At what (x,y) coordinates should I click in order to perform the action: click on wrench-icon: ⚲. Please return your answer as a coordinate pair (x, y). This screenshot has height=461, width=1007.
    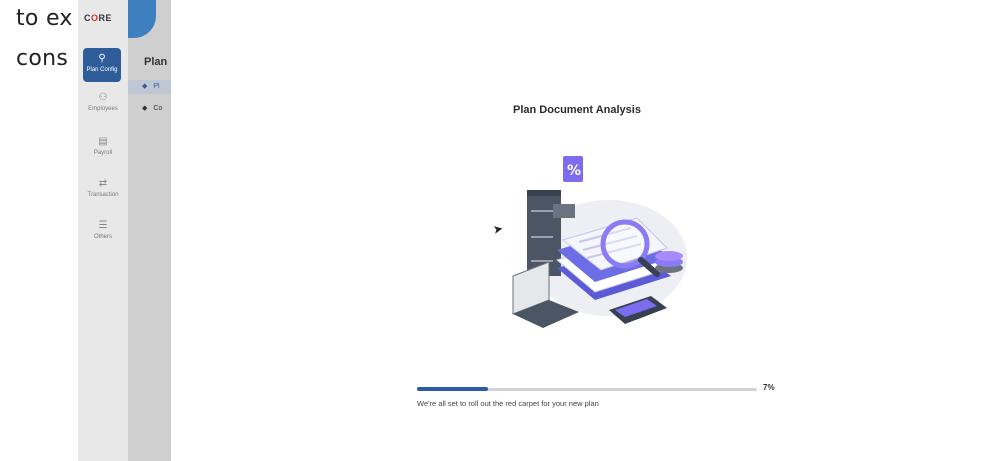
    Looking at the image, I should click on (102, 58).